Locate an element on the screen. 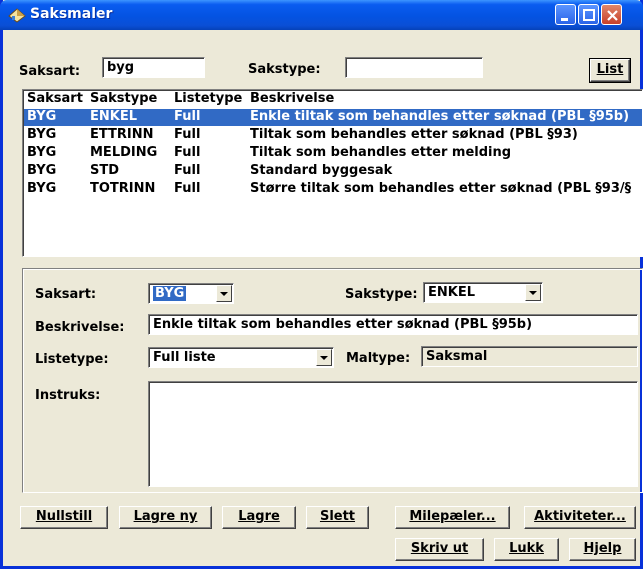  header-beskrivelse: Beskrivelse is located at coordinates (292, 98).